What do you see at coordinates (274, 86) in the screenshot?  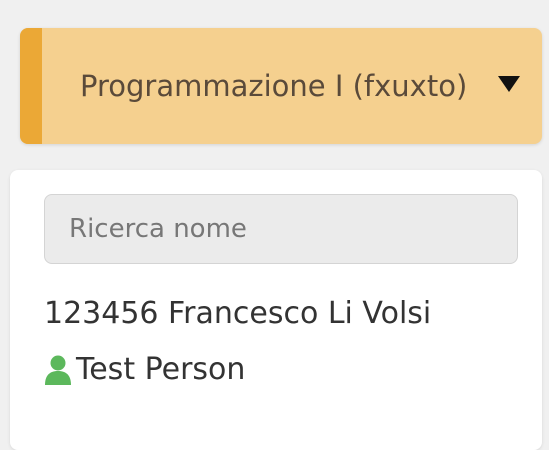 I see `course-selector-label: Programmazione I (fxuxto)` at bounding box center [274, 86].